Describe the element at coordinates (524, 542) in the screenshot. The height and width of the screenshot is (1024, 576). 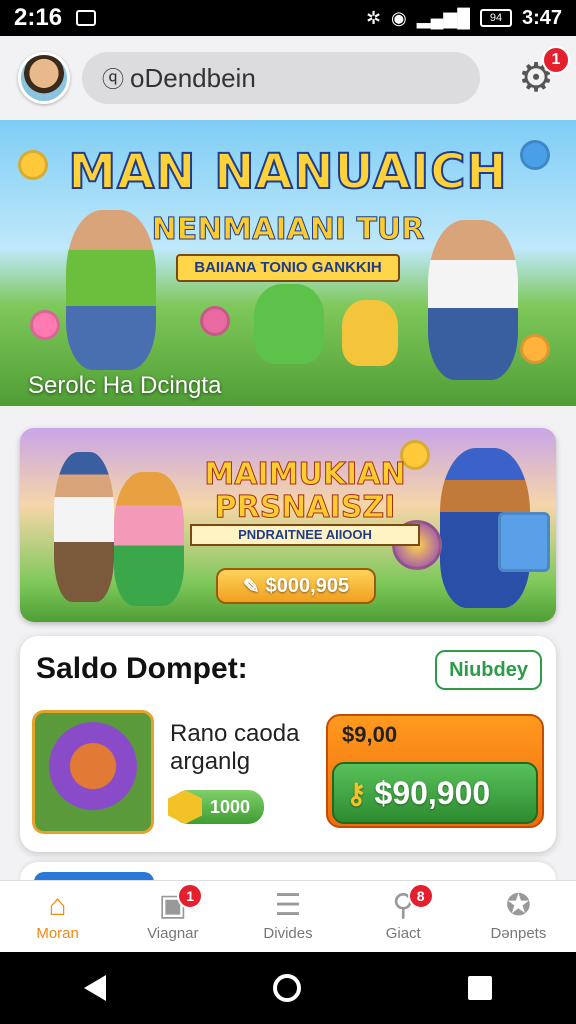
I see `gift-box-decoration` at that location.